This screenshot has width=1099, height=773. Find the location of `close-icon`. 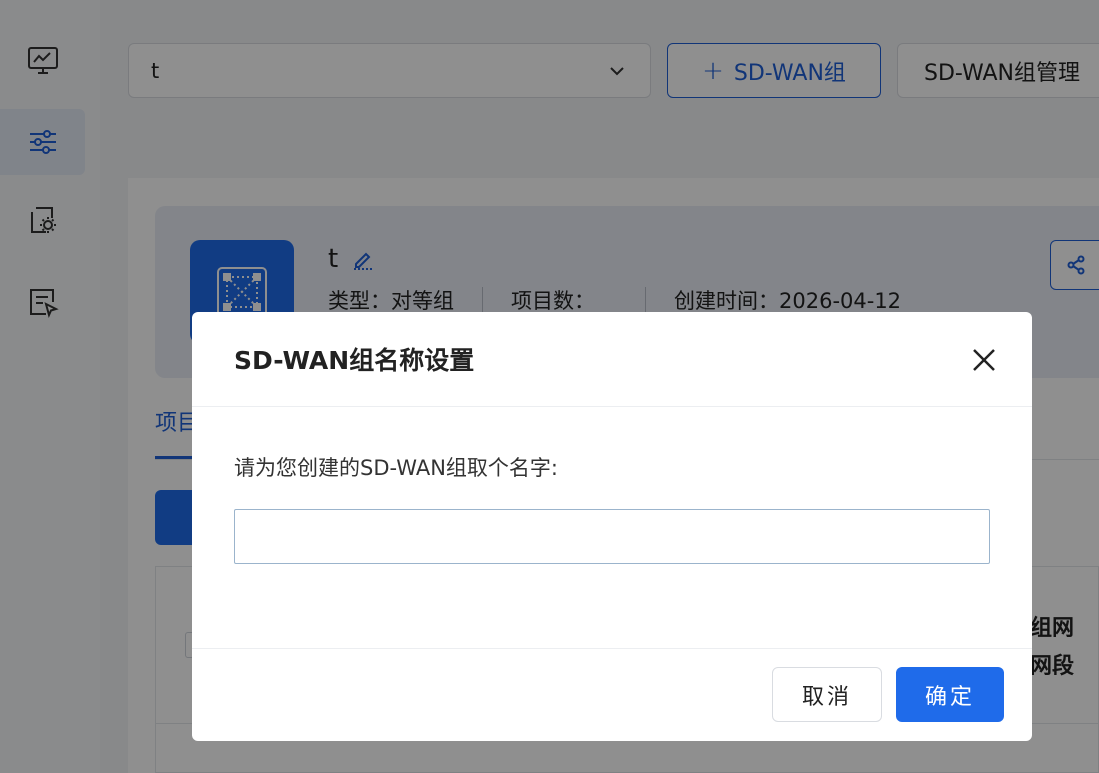

close-icon is located at coordinates (984, 360).